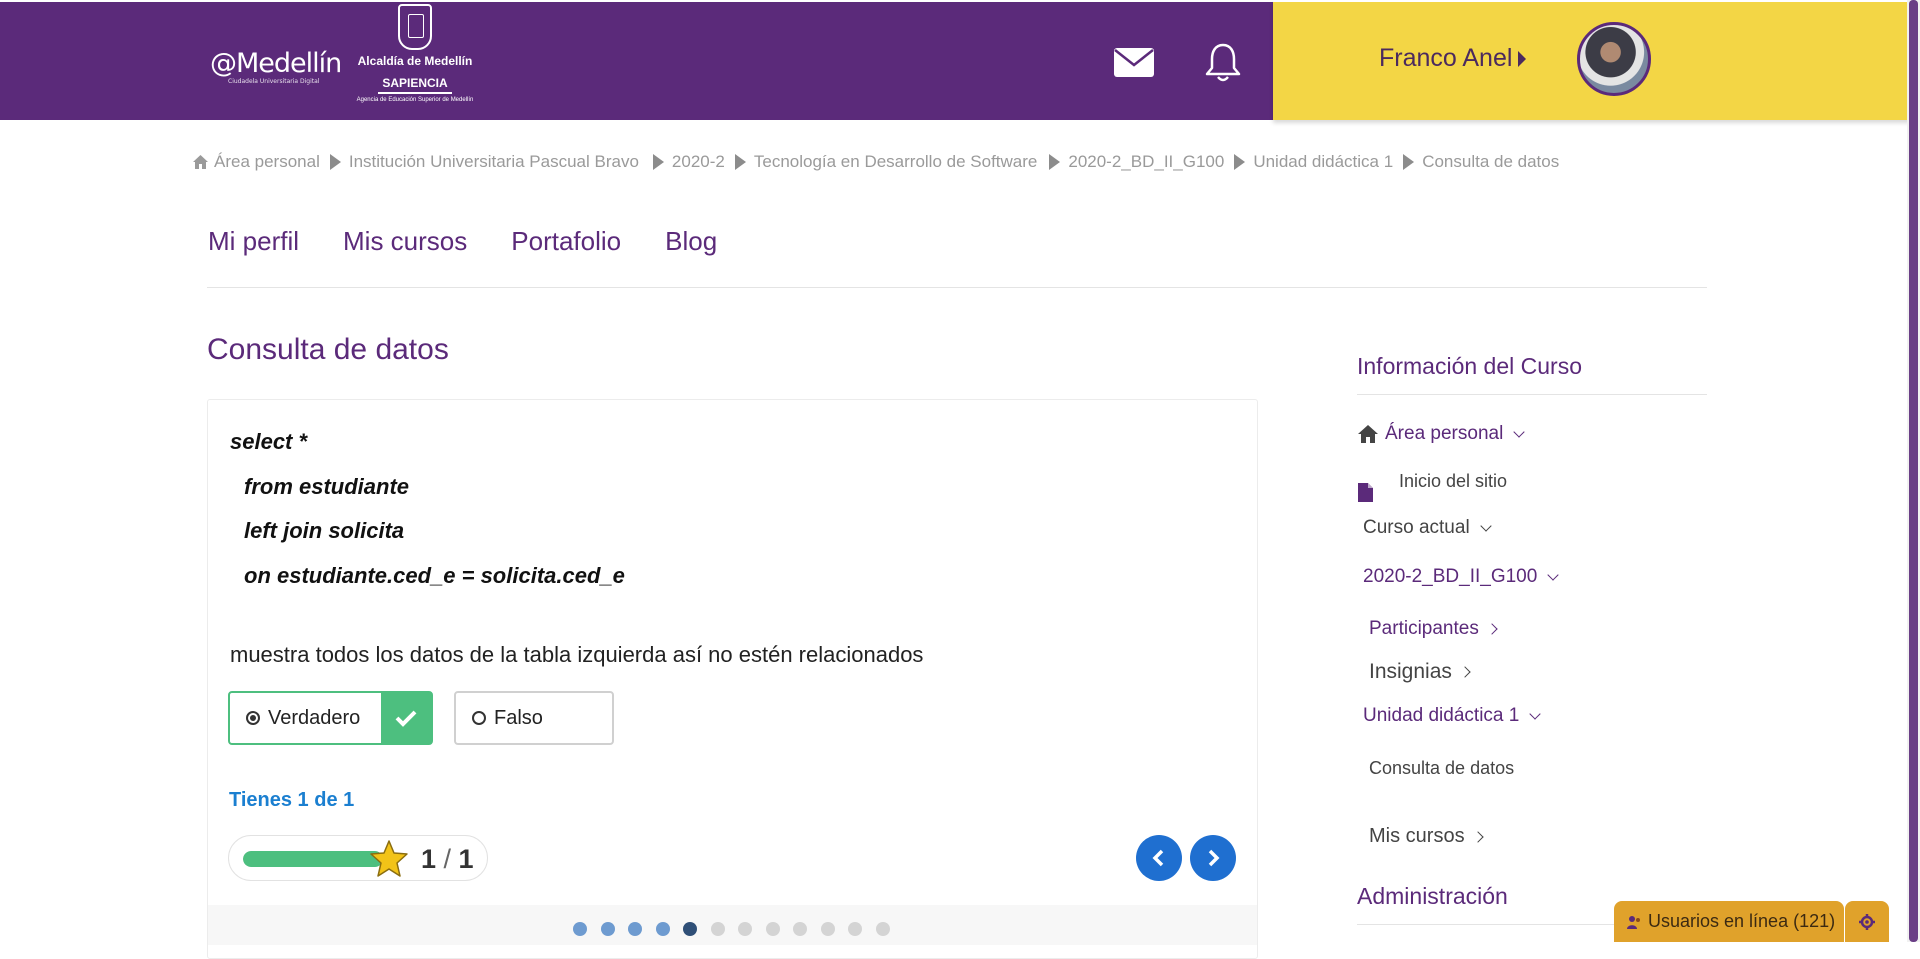  What do you see at coordinates (1134, 62) in the screenshot?
I see `mail-icon` at bounding box center [1134, 62].